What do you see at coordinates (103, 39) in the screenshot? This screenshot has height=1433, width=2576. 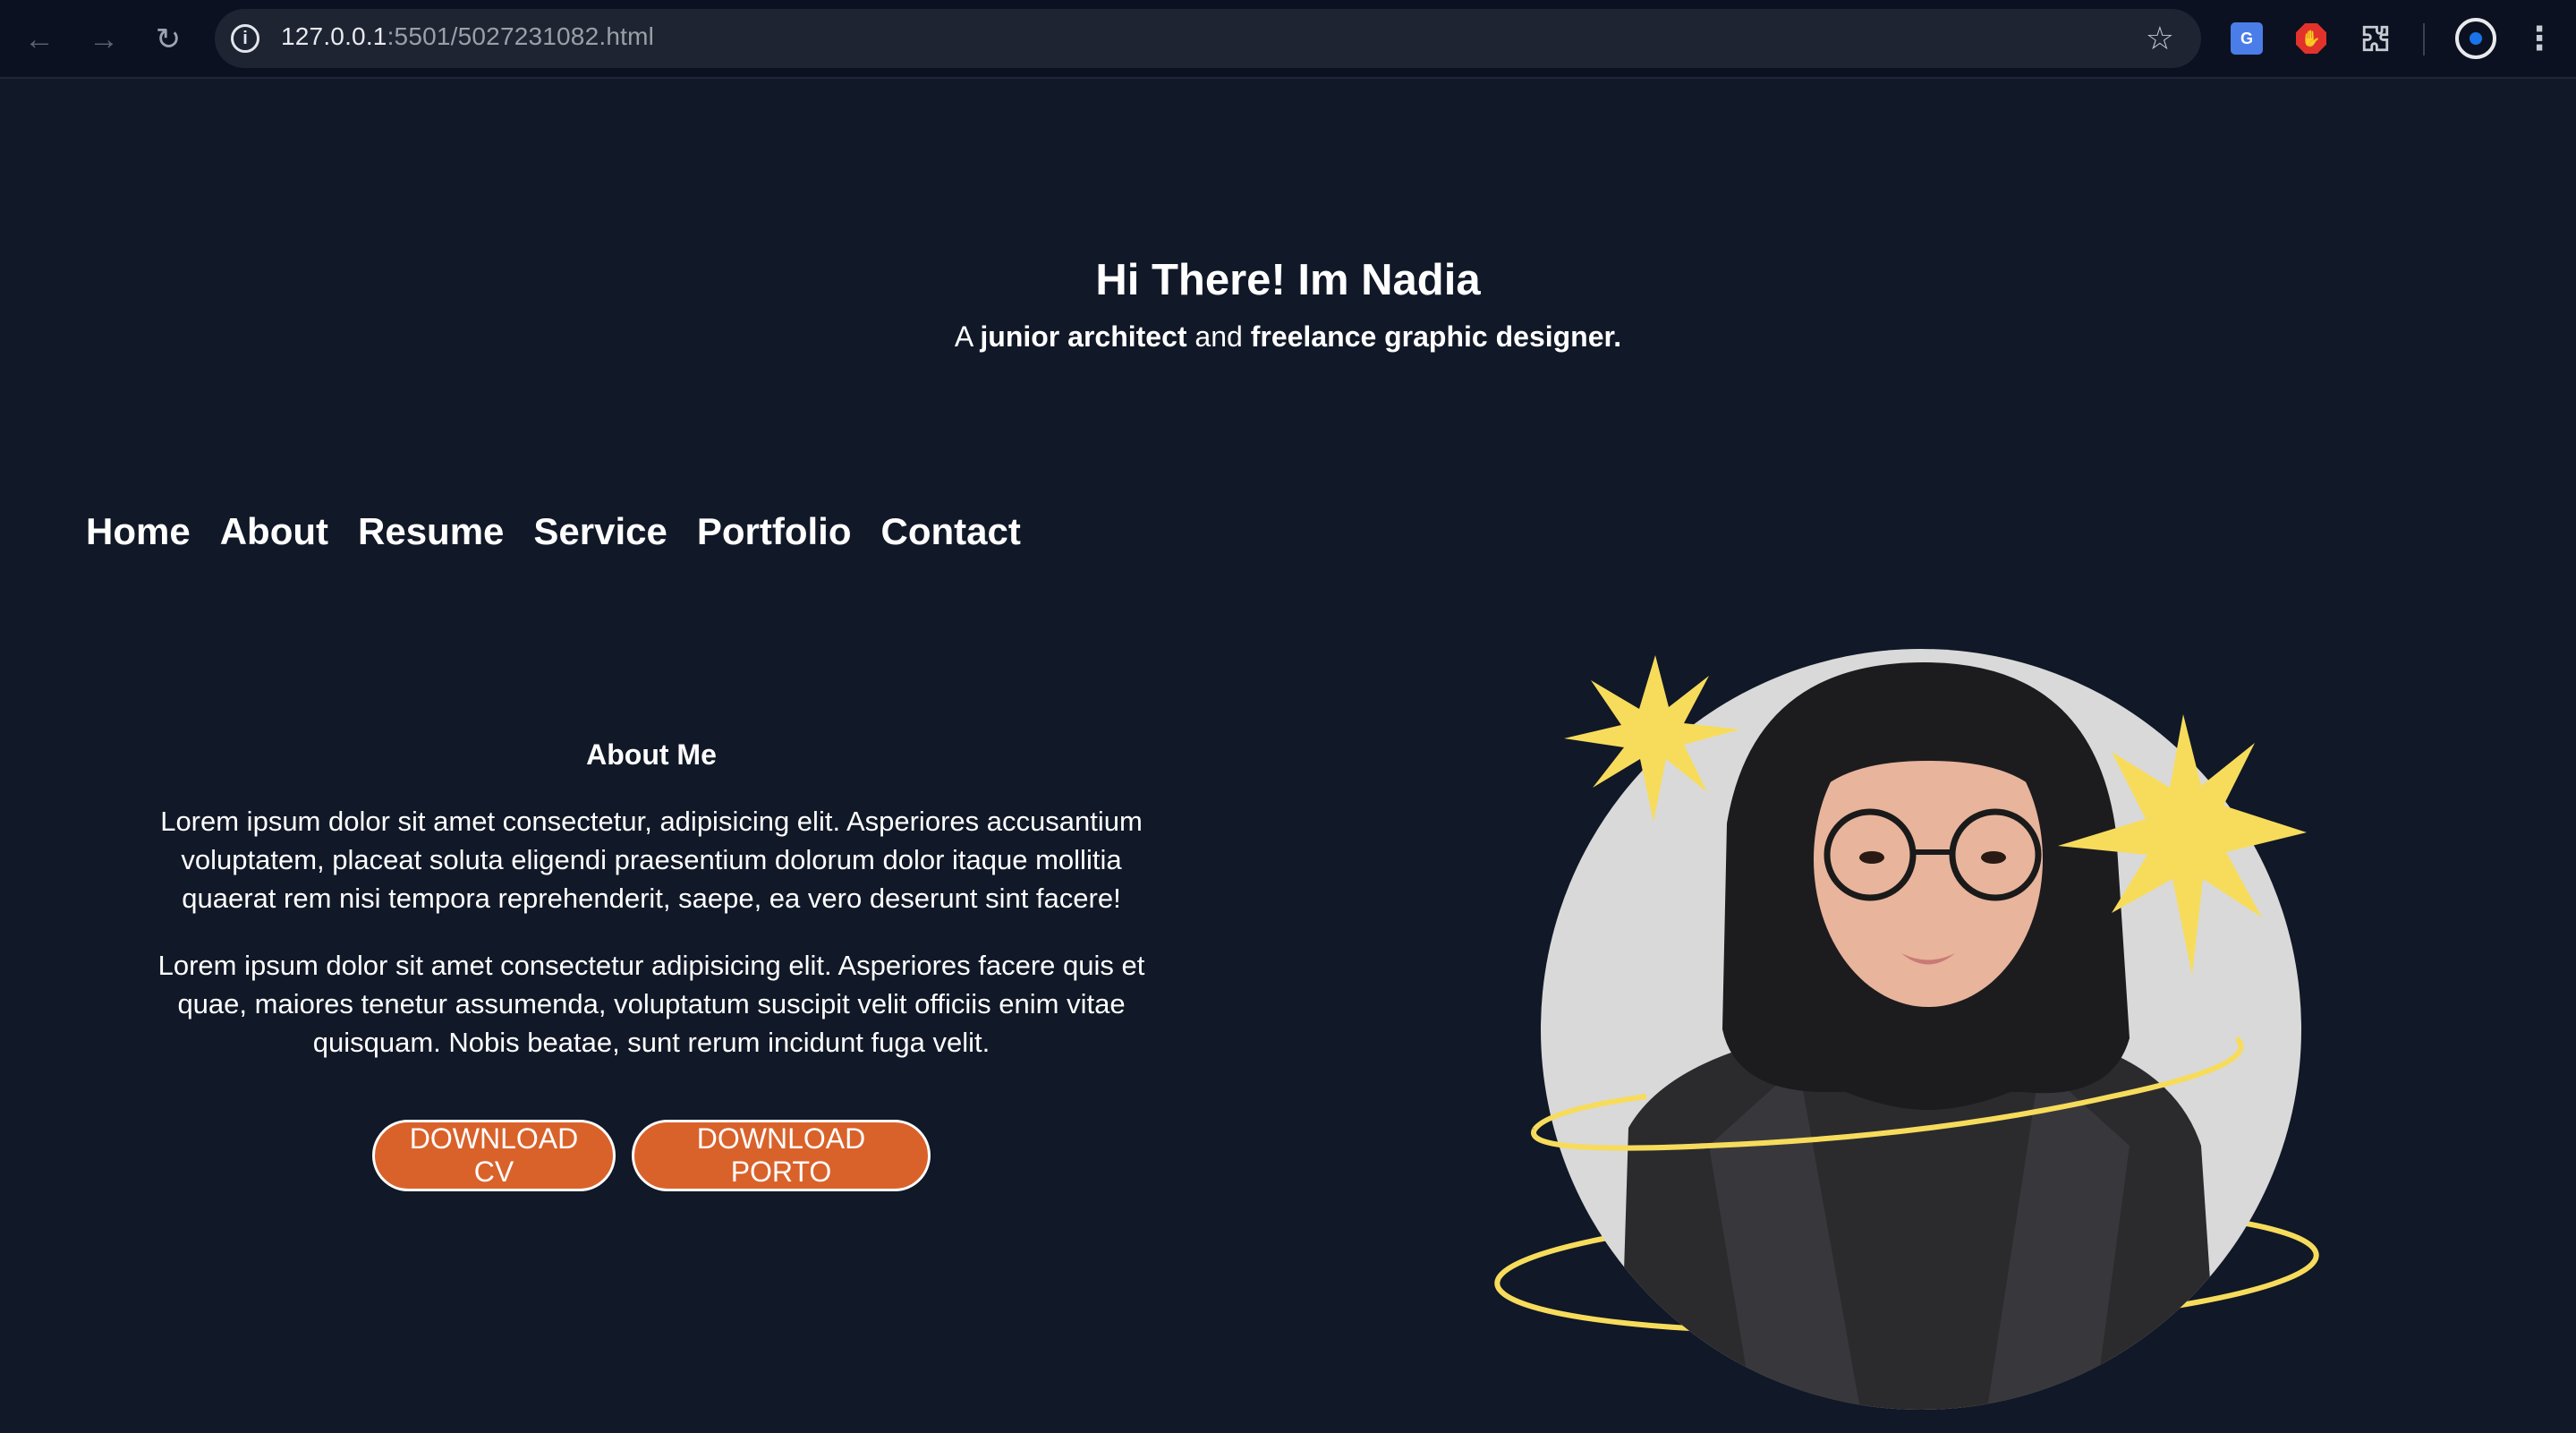 I see `forward-arrow-icon: →` at bounding box center [103, 39].